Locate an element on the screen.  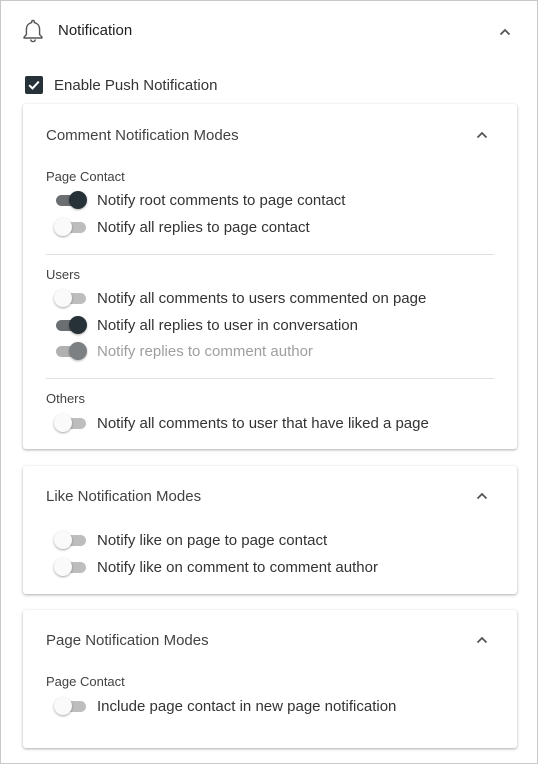
toggle-row-disabled: Notify replies to comment author is located at coordinates (183, 351).